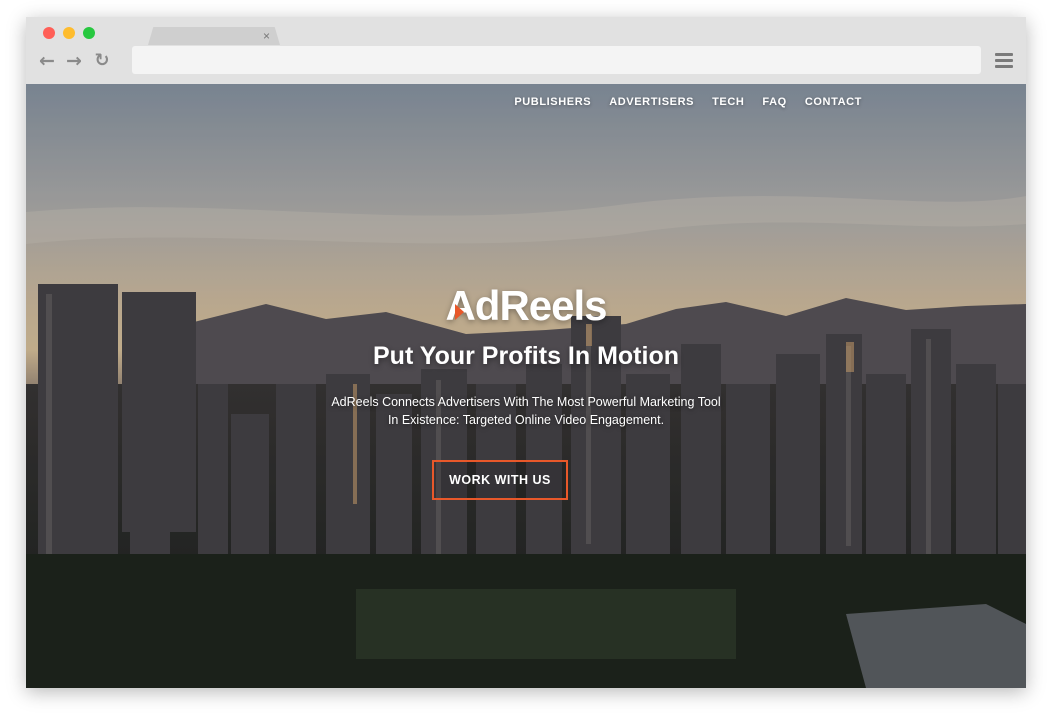 The height and width of the screenshot is (715, 1052). I want to click on browser-titlebar: × ← → ↻, so click(526, 50).